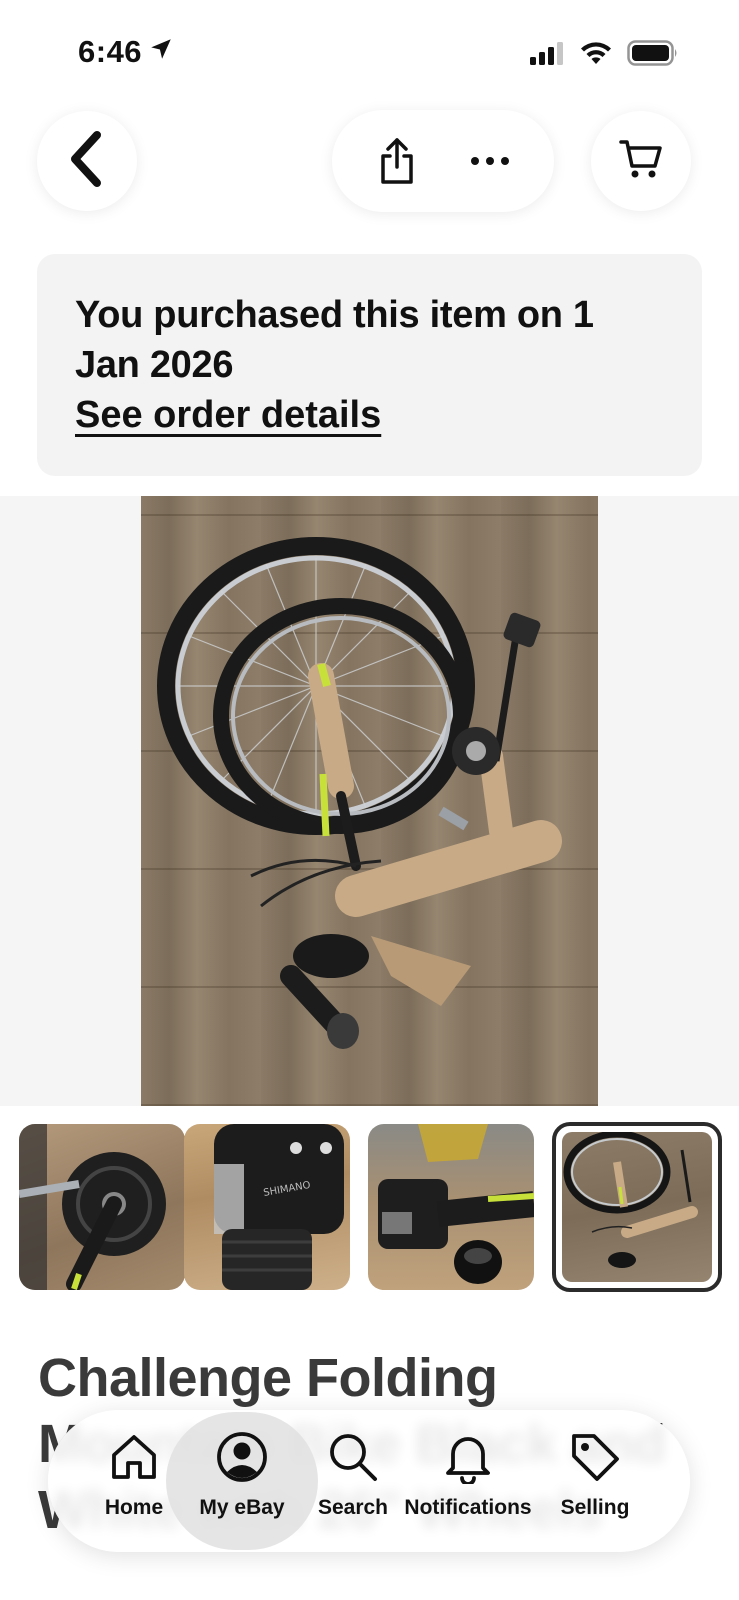 This screenshot has width=739, height=1600. I want to click on tab-notifications: Notifications, so click(468, 1481).